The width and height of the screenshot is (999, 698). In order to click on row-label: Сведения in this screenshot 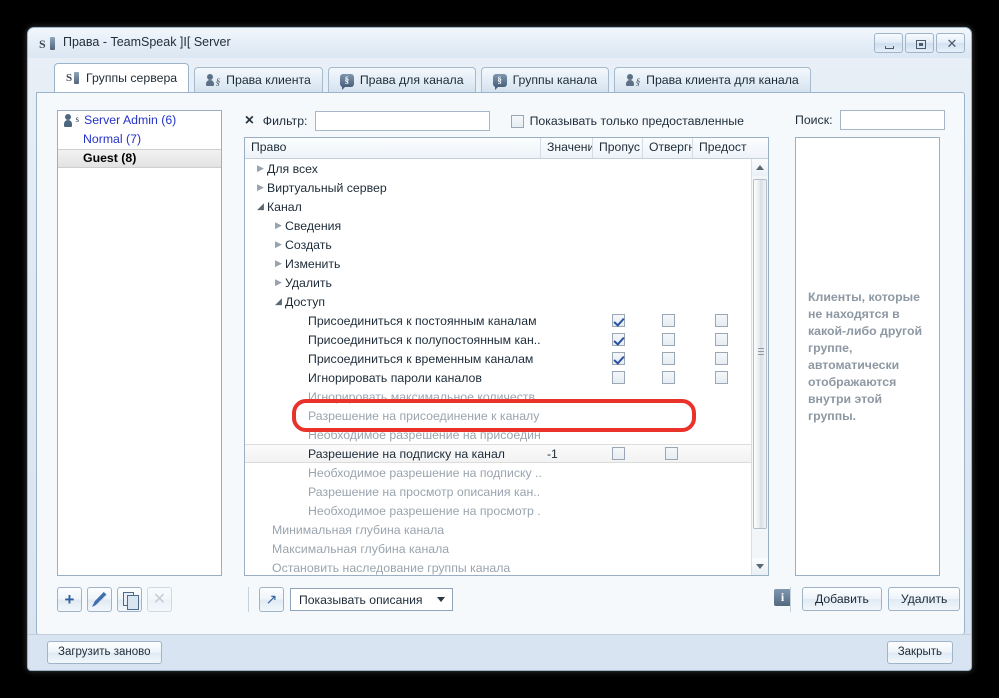, I will do `click(313, 225)`.